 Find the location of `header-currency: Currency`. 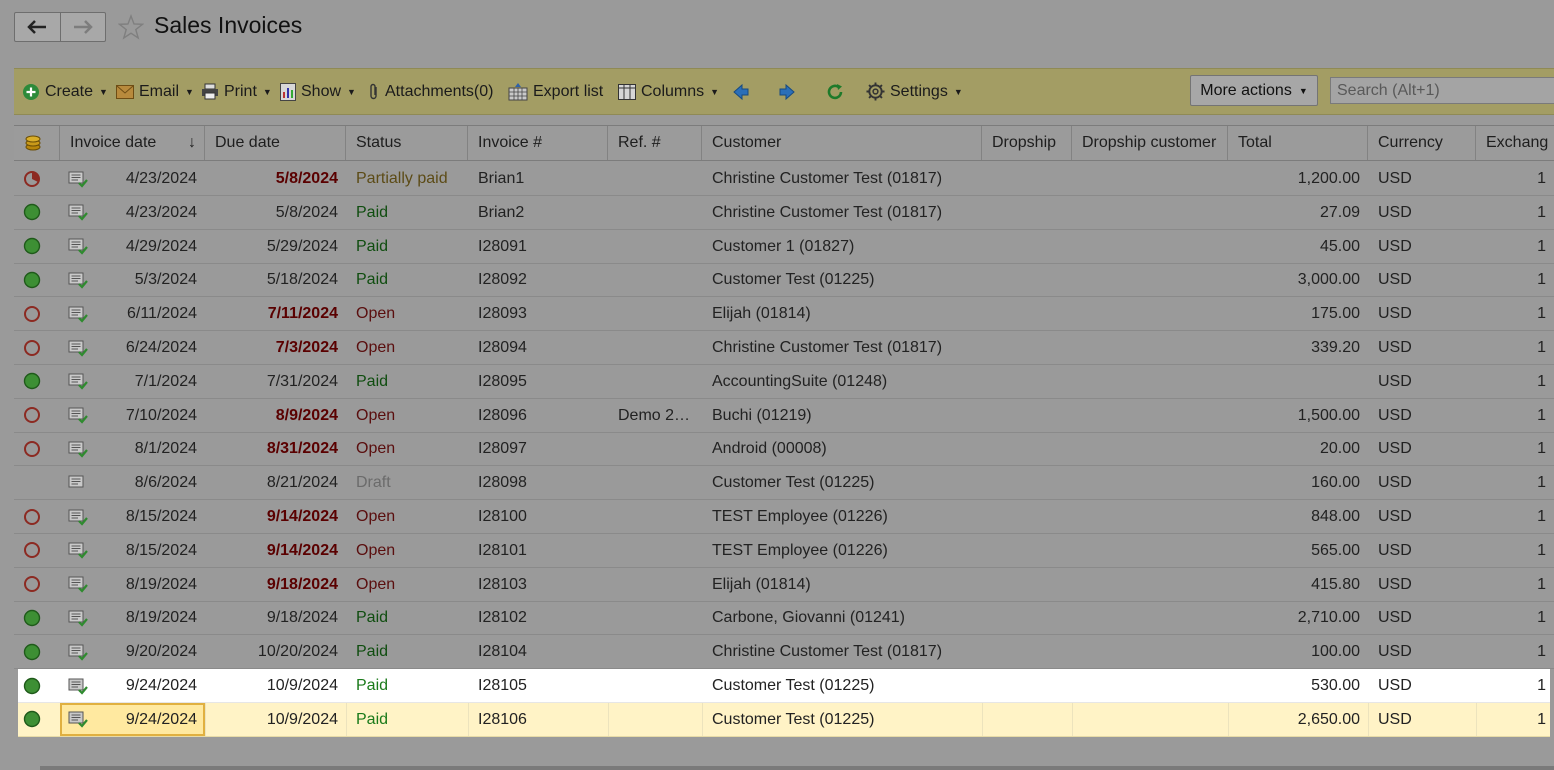

header-currency: Currency is located at coordinates (1422, 143).